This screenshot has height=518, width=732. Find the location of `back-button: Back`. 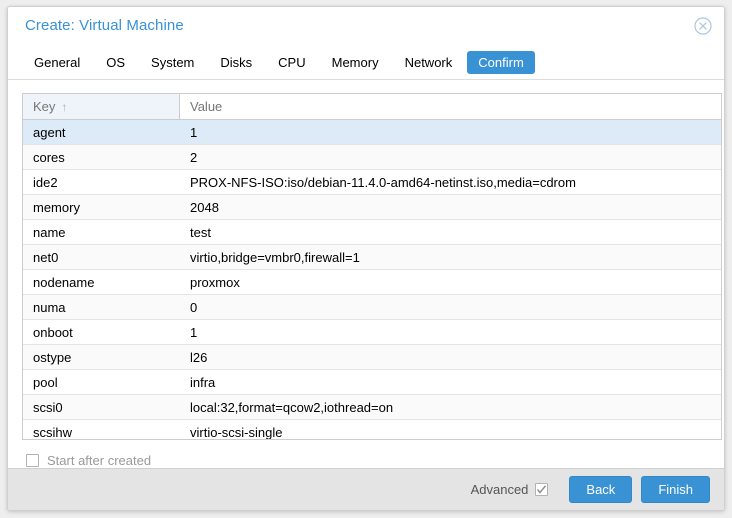

back-button: Back is located at coordinates (601, 489).